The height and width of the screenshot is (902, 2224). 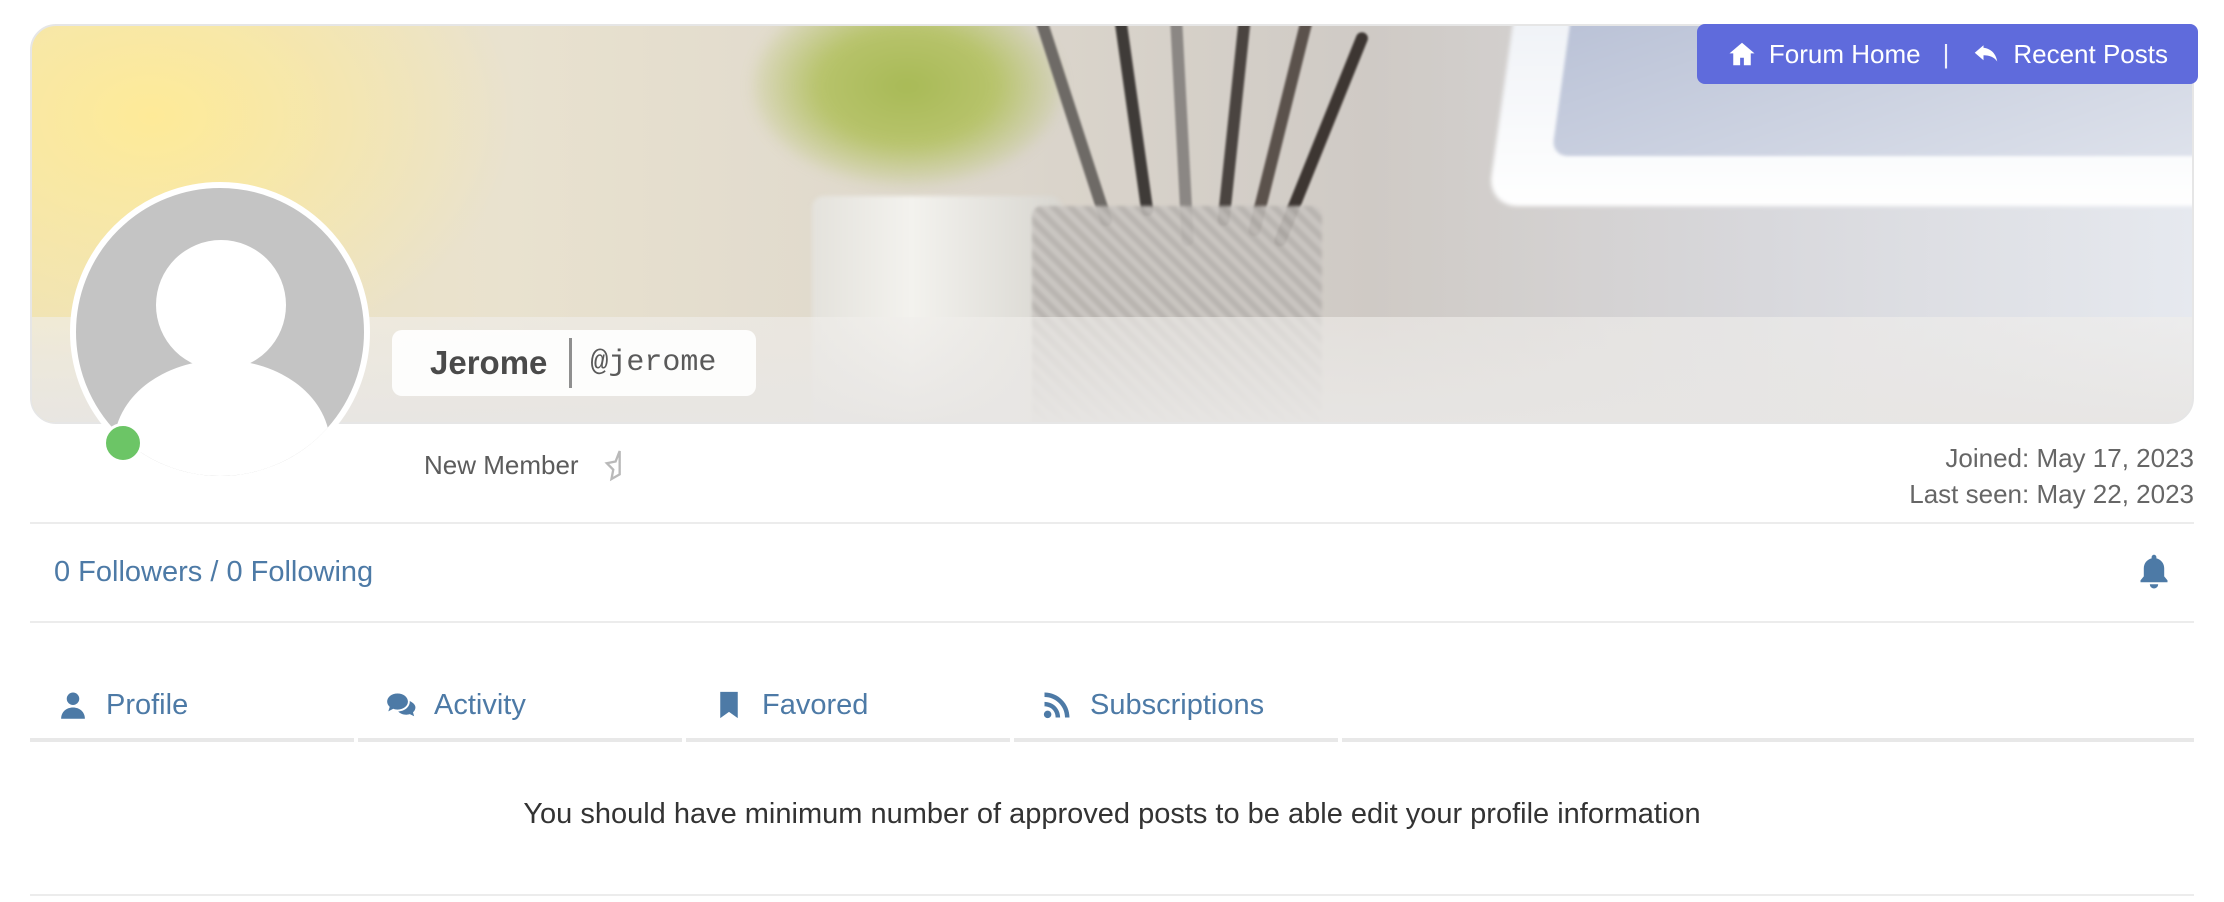 What do you see at coordinates (653, 363) in the screenshot?
I see `username: @jerome` at bounding box center [653, 363].